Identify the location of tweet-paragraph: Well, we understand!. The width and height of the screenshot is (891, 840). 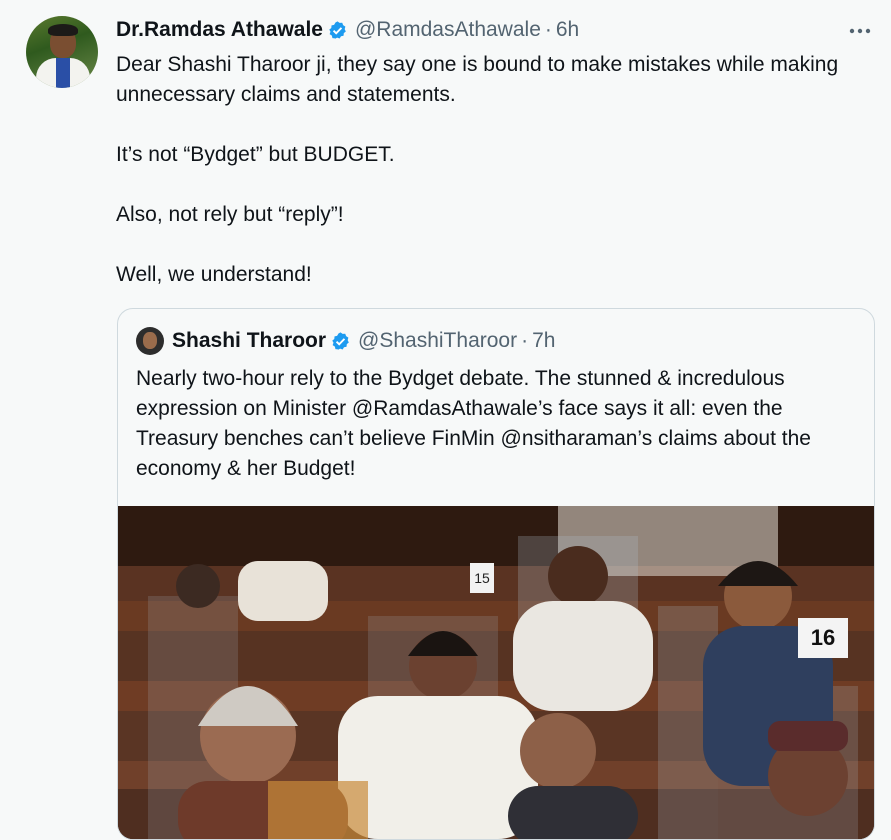
(214, 274).